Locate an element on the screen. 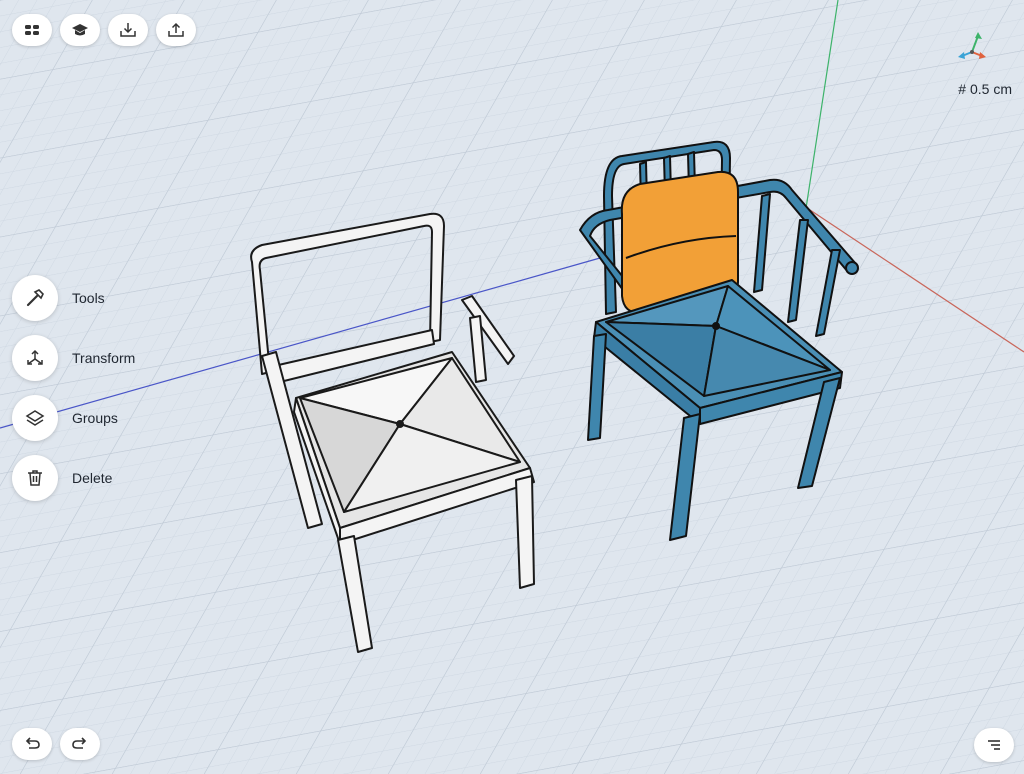 The height and width of the screenshot is (774, 1024). download-tray-icon is located at coordinates (128, 30).